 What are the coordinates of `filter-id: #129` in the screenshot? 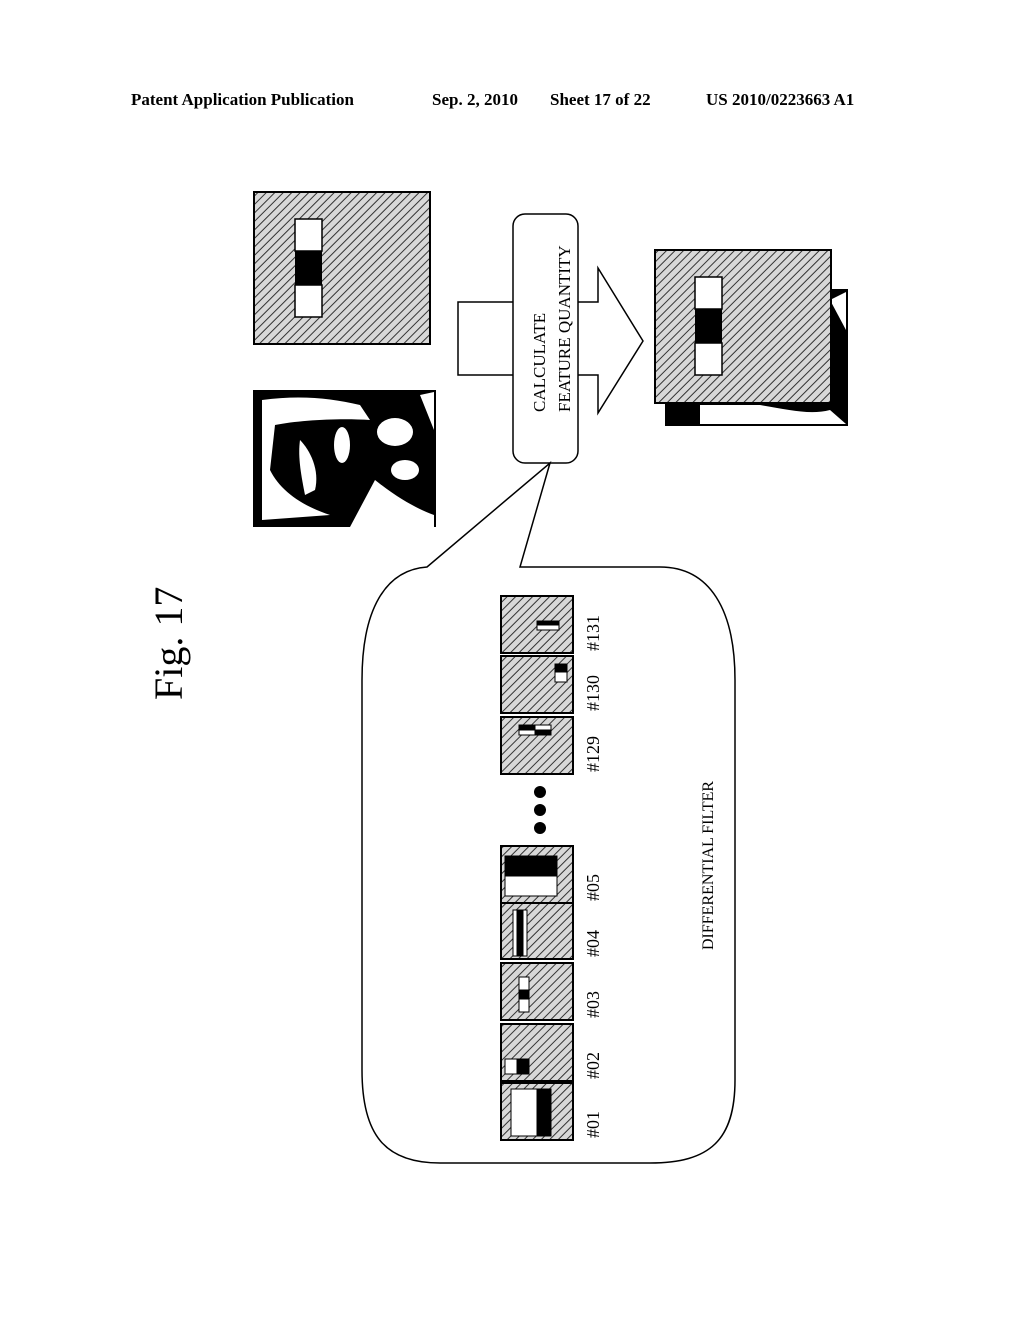 It's located at (593, 754).